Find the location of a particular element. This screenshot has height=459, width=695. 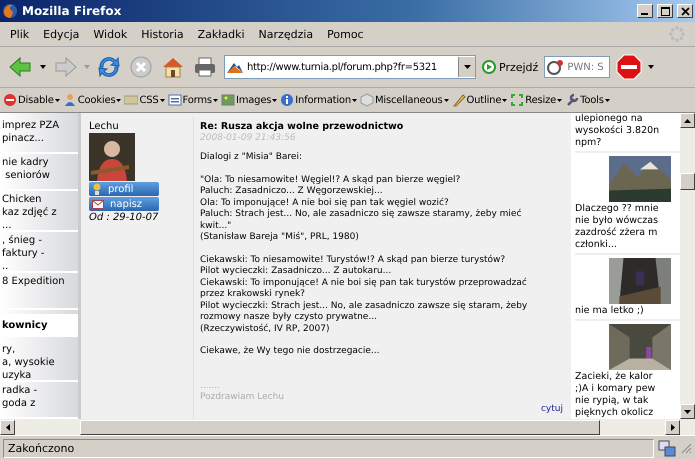

post-paragraph: Dialogi z "Misia" Barei: is located at coordinates (251, 158).